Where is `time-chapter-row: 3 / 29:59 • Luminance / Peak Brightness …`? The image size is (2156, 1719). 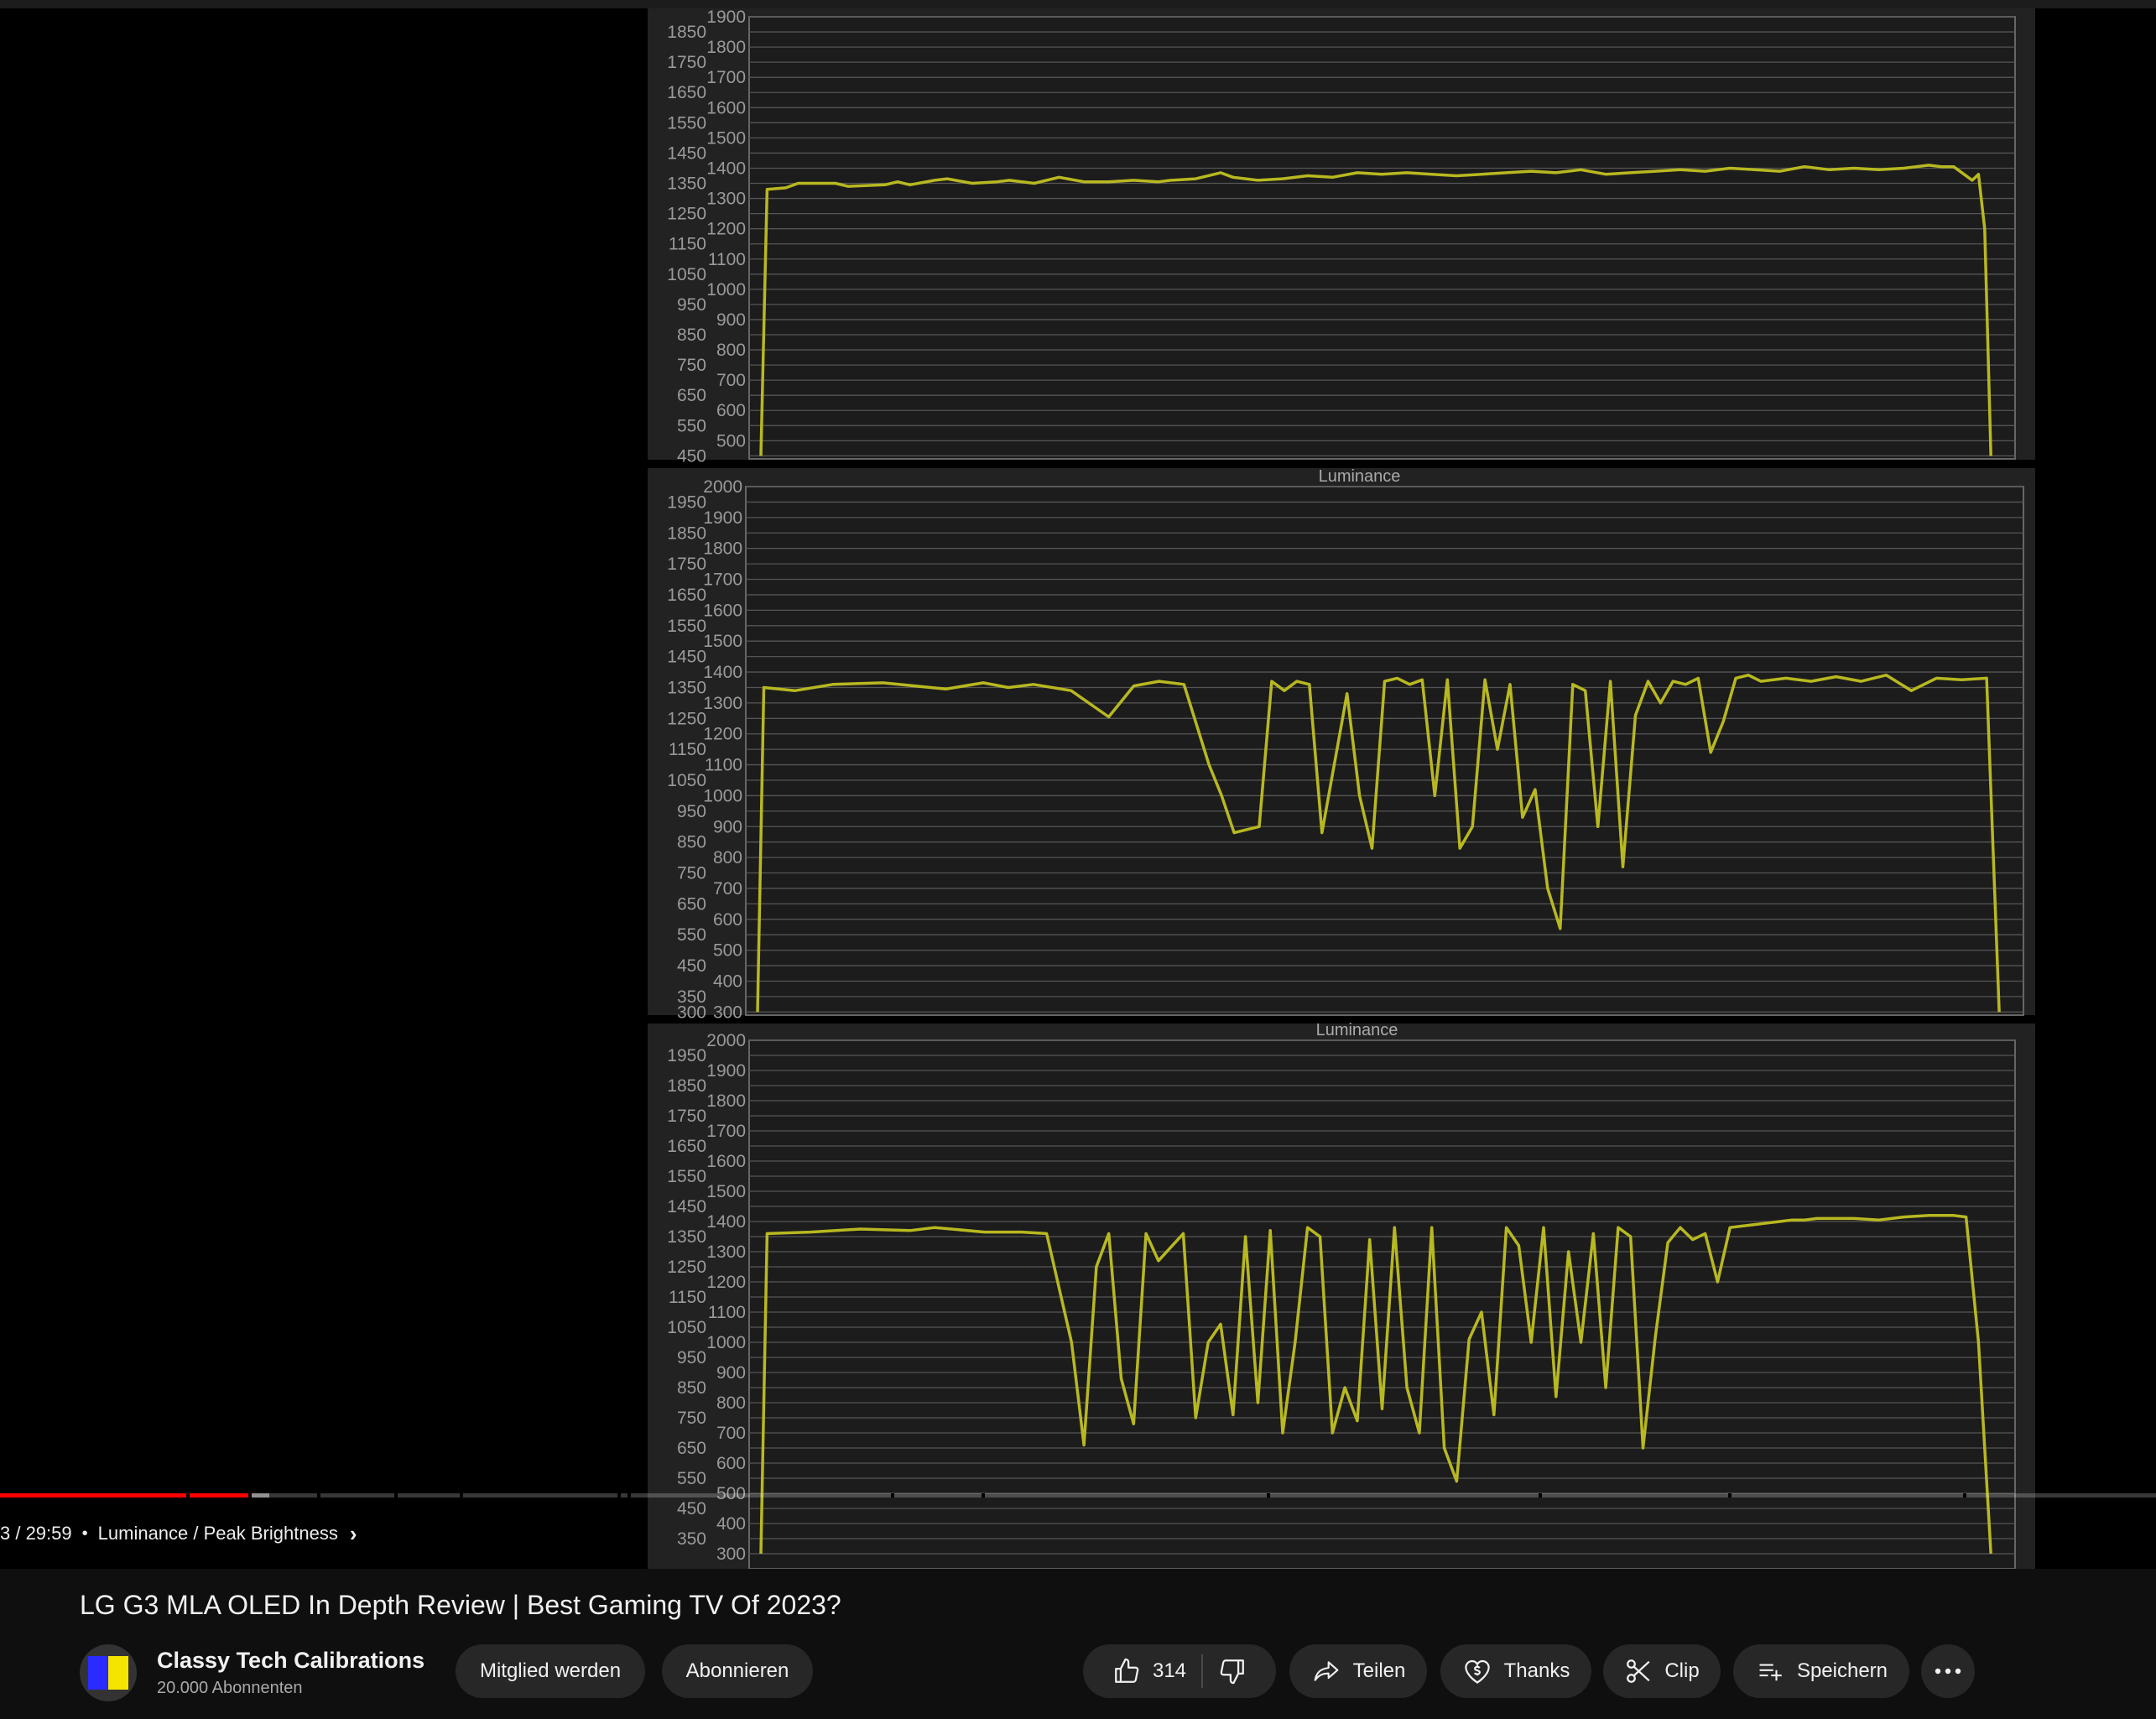 time-chapter-row: 3 / 29:59 • Luminance / Peak Brightness … is located at coordinates (178, 1533).